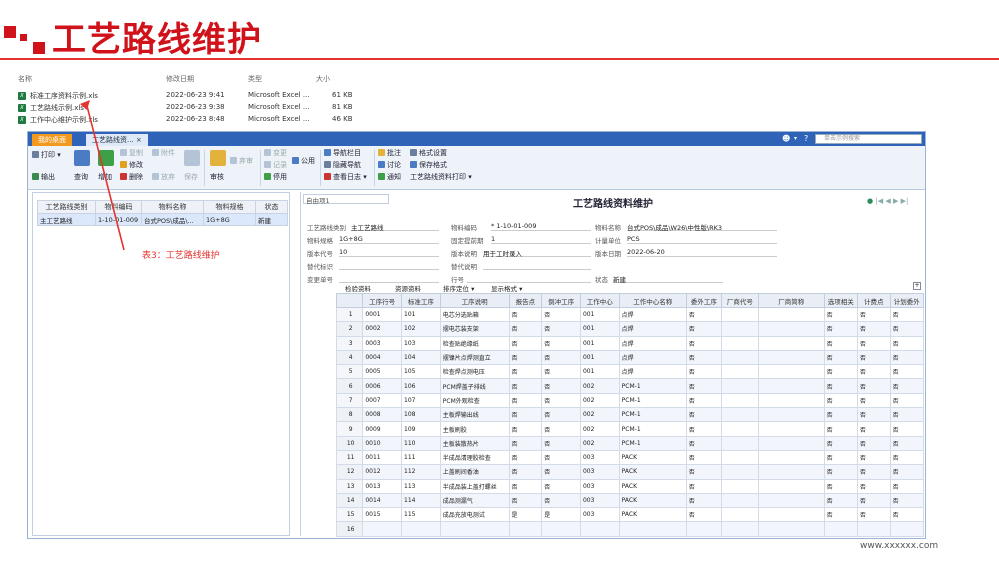 The image size is (999, 561). Describe the element at coordinates (382, 372) in the screenshot. I see `grid-cell: 0005` at that location.